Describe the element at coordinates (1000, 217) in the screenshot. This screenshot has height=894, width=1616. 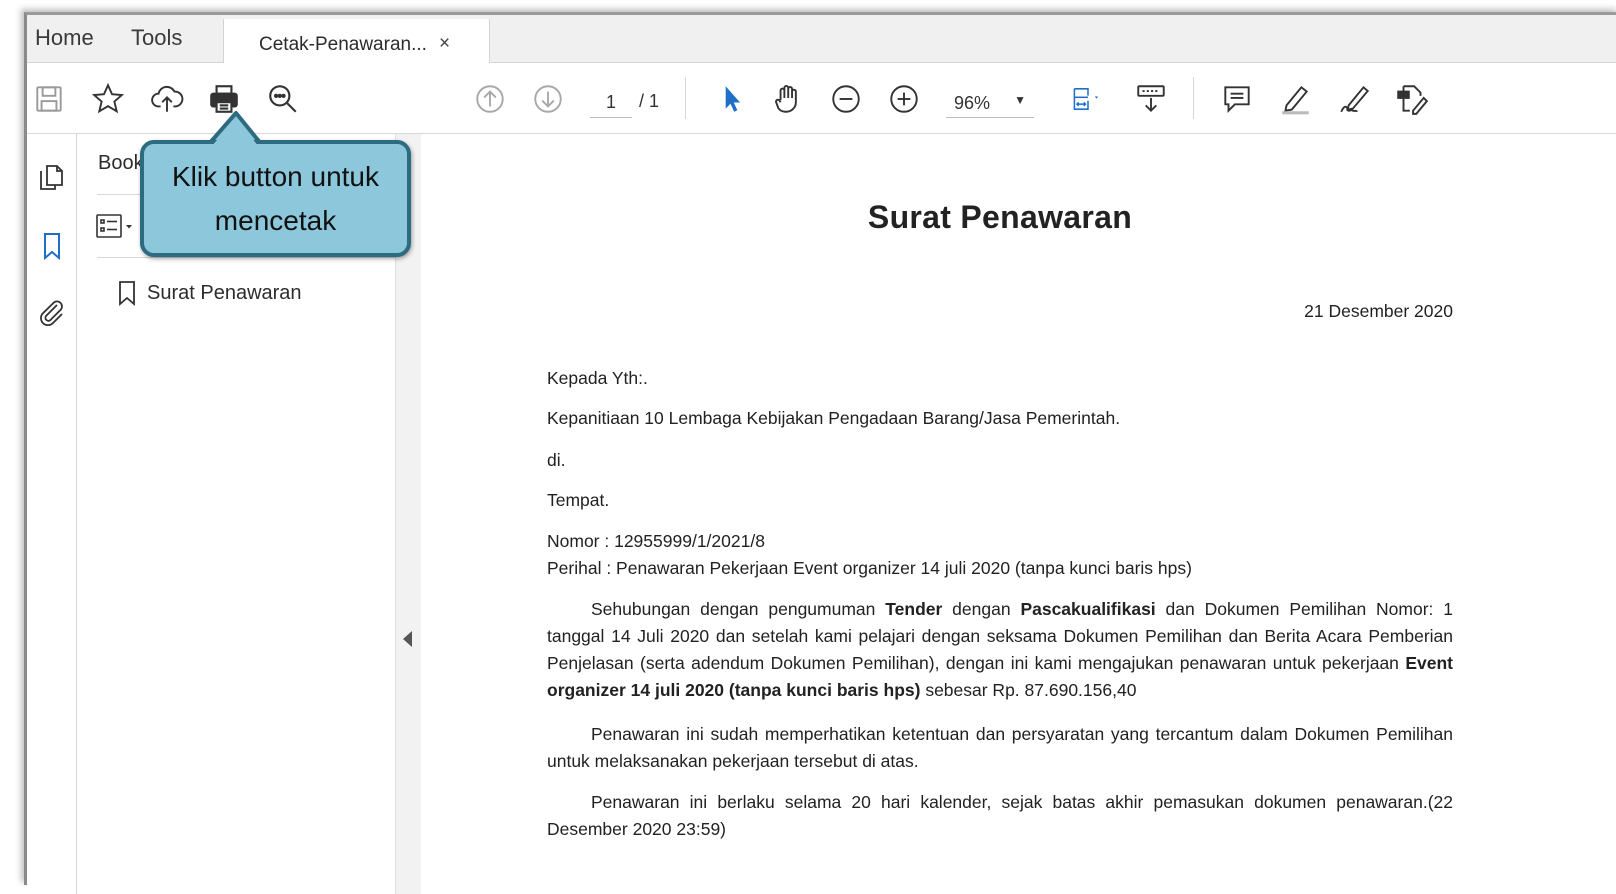
I see `document-title: Surat Penawaran` at that location.